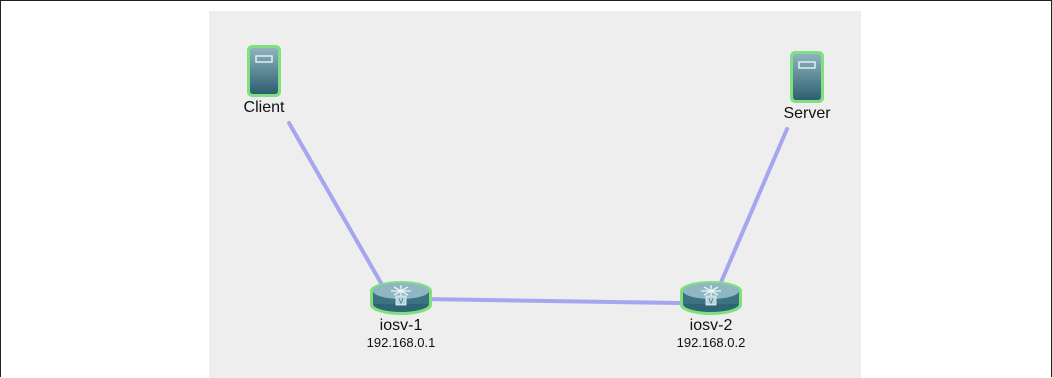  What do you see at coordinates (264, 107) in the screenshot?
I see `node-client-label: Client` at bounding box center [264, 107].